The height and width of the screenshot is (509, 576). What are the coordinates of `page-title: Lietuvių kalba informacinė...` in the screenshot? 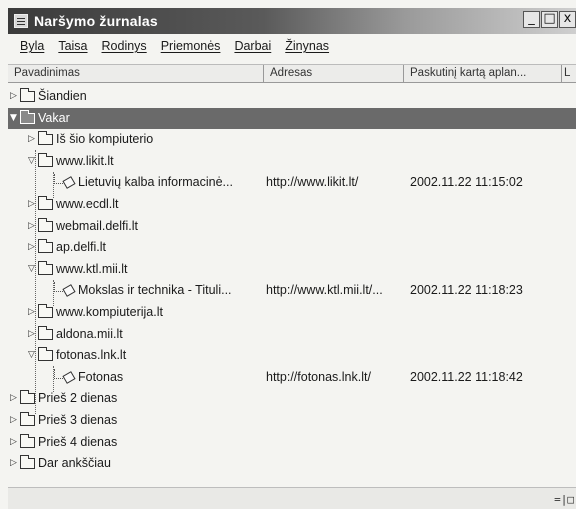 It's located at (155, 182).